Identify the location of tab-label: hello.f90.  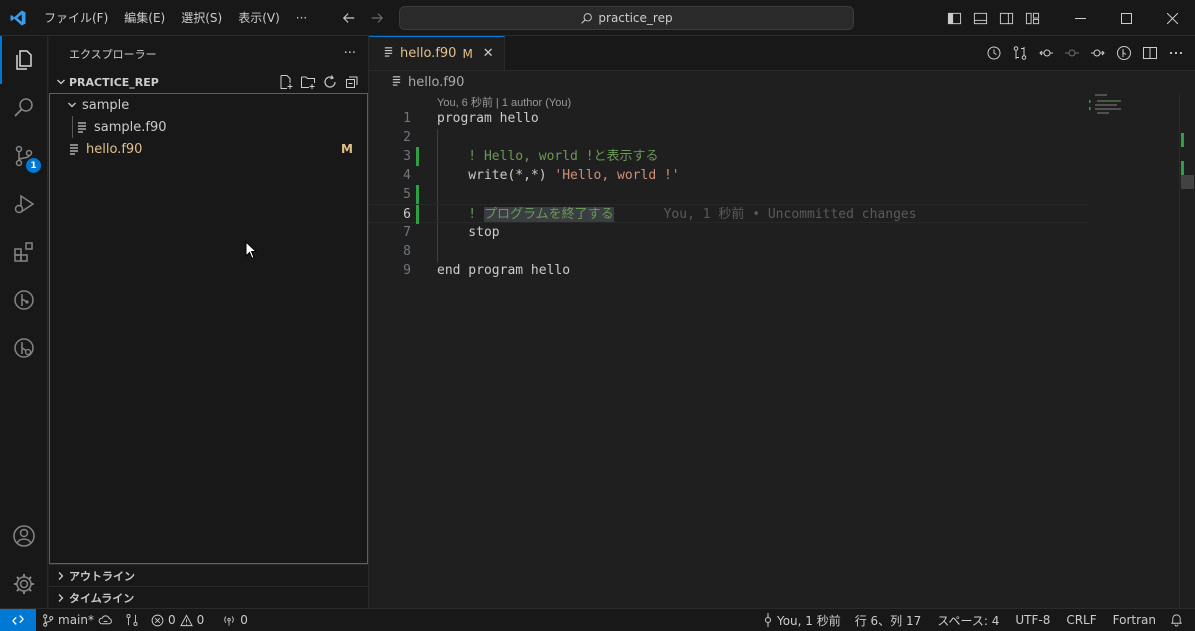
(428, 53).